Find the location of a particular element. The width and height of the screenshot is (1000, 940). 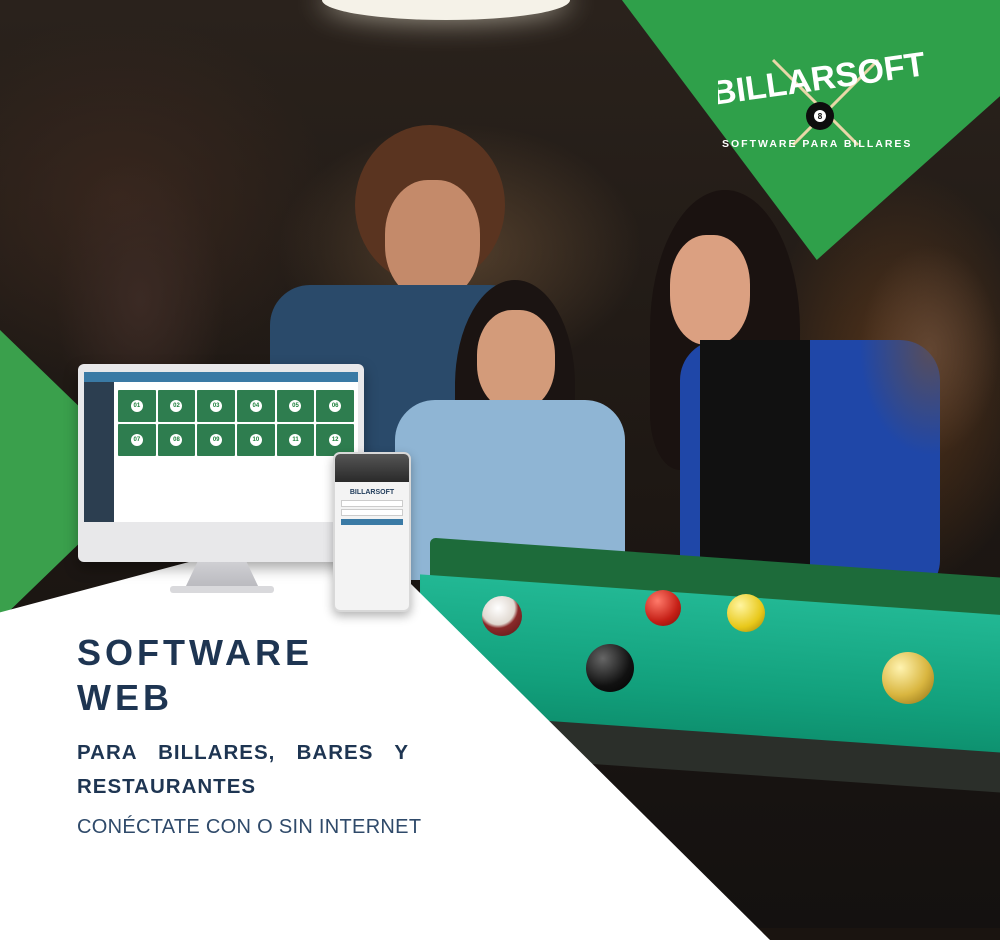

app-main: 01 02 03 04 05 06 07 08 09 10 11 12 is located at coordinates (236, 421).